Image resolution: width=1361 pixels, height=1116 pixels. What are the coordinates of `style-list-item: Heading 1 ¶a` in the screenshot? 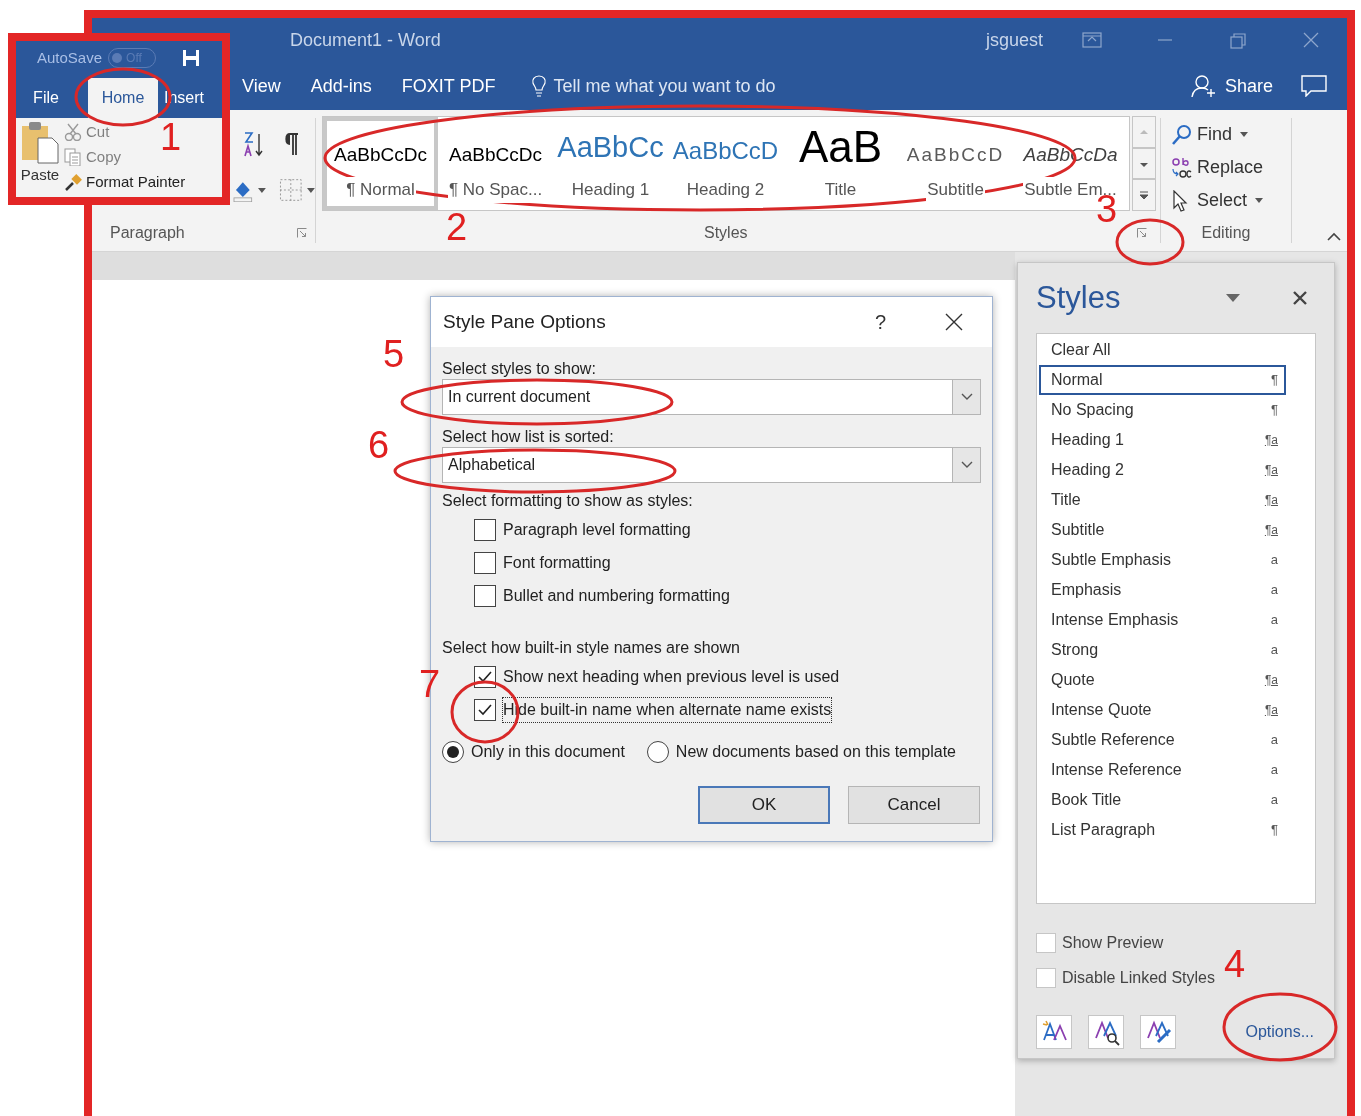 It's located at (1162, 440).